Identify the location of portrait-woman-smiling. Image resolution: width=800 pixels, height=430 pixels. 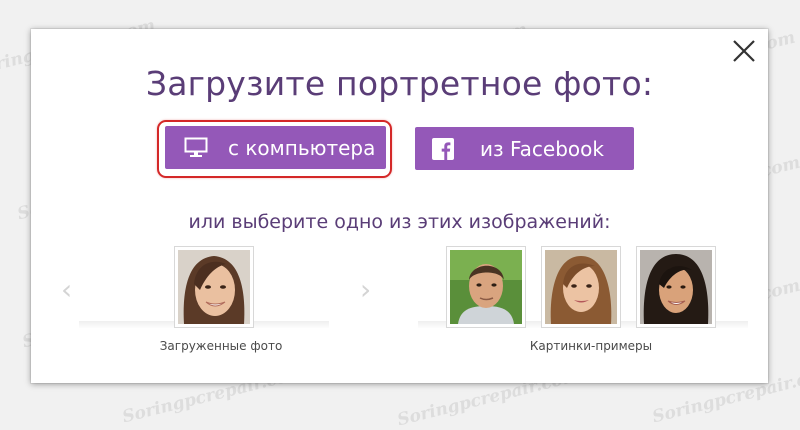
(214, 287).